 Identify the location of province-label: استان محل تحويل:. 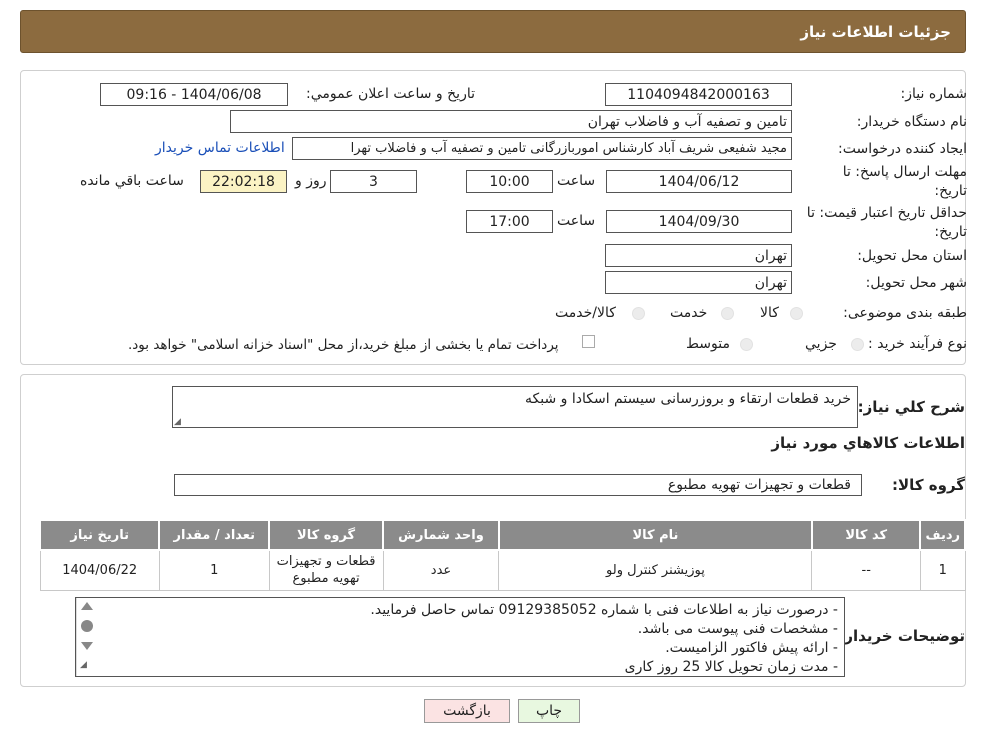
(912, 256).